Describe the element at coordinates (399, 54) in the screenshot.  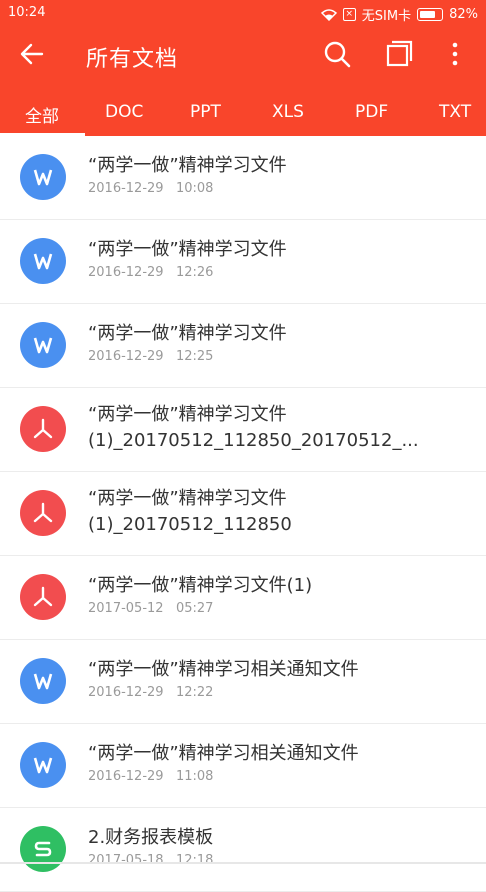
I see `multi-select-icon` at that location.